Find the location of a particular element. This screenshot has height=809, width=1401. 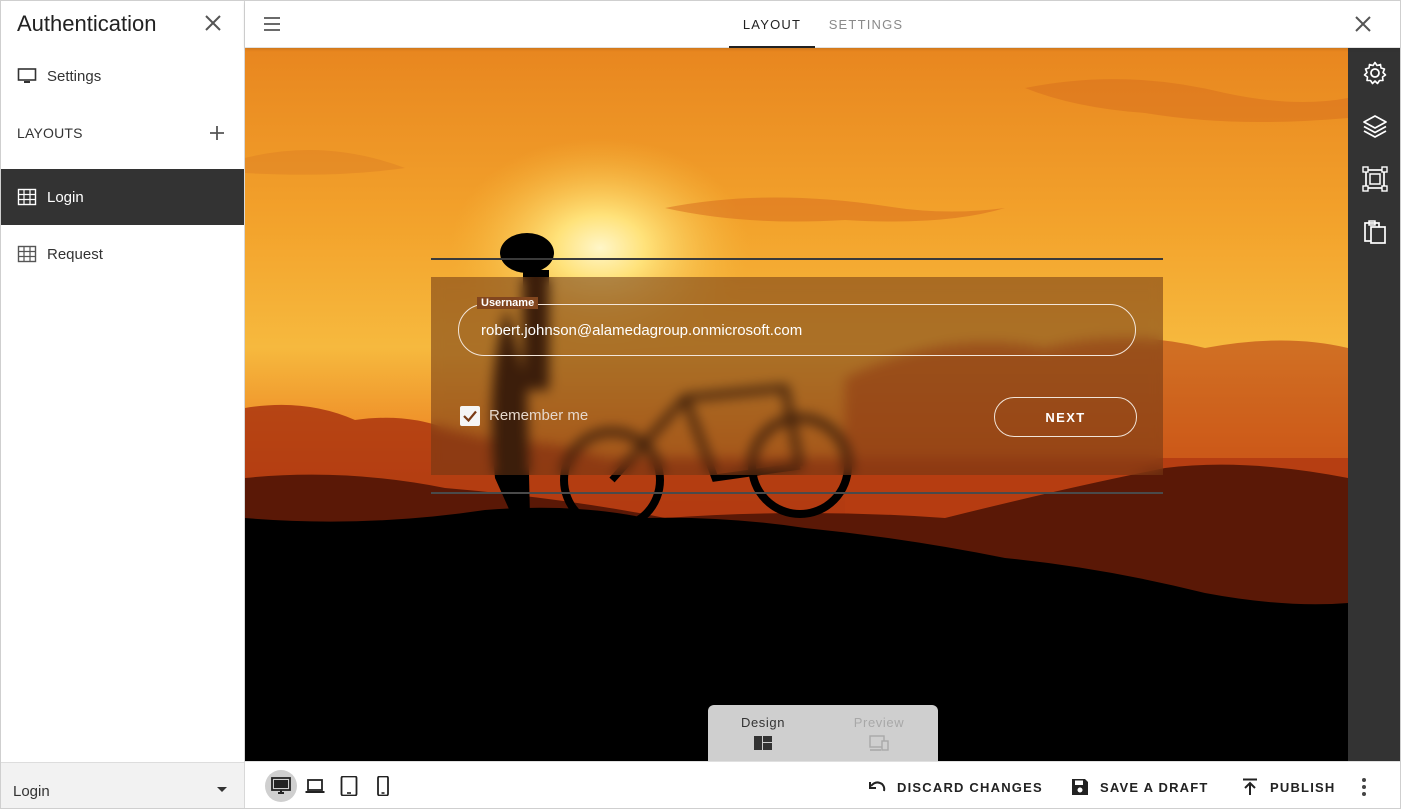

publish-icon is located at coordinates (1250, 786).